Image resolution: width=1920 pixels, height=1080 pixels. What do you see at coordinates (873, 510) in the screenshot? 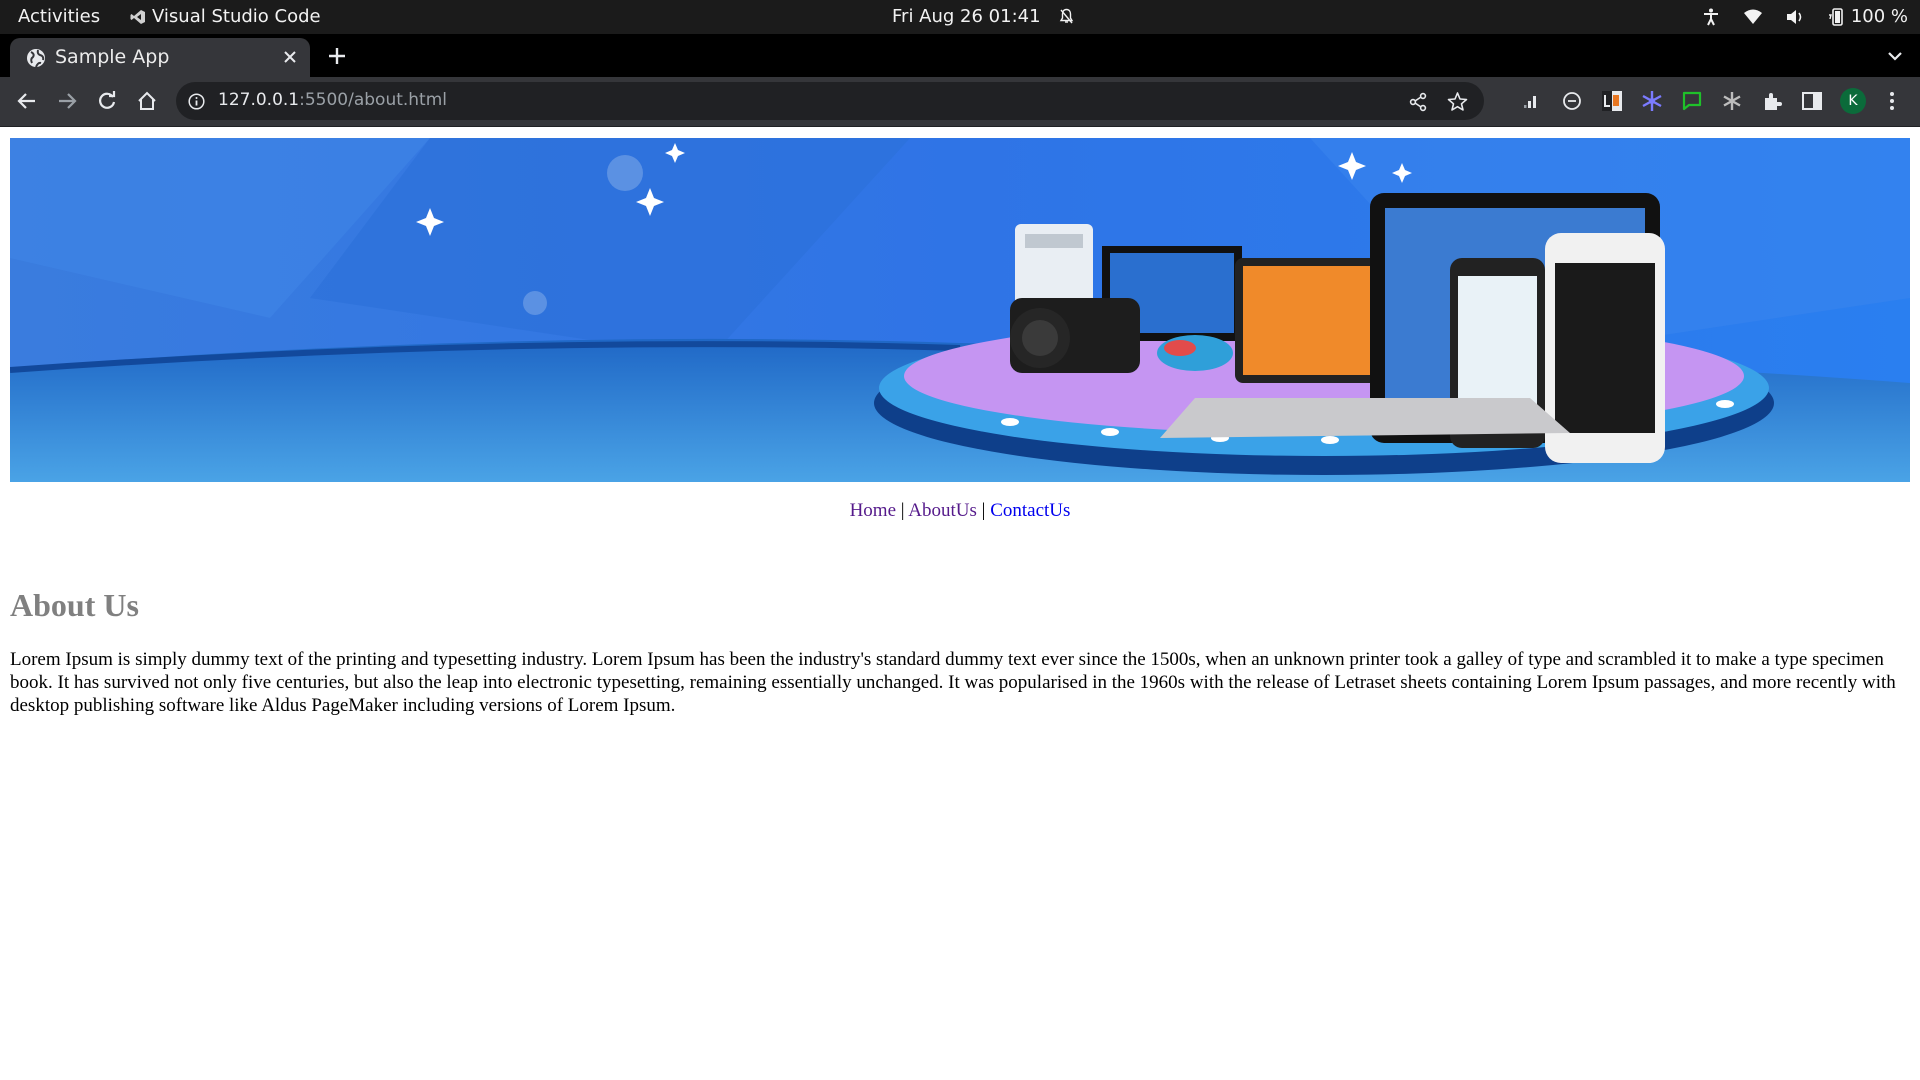
I see `nav-link-home: Home` at bounding box center [873, 510].